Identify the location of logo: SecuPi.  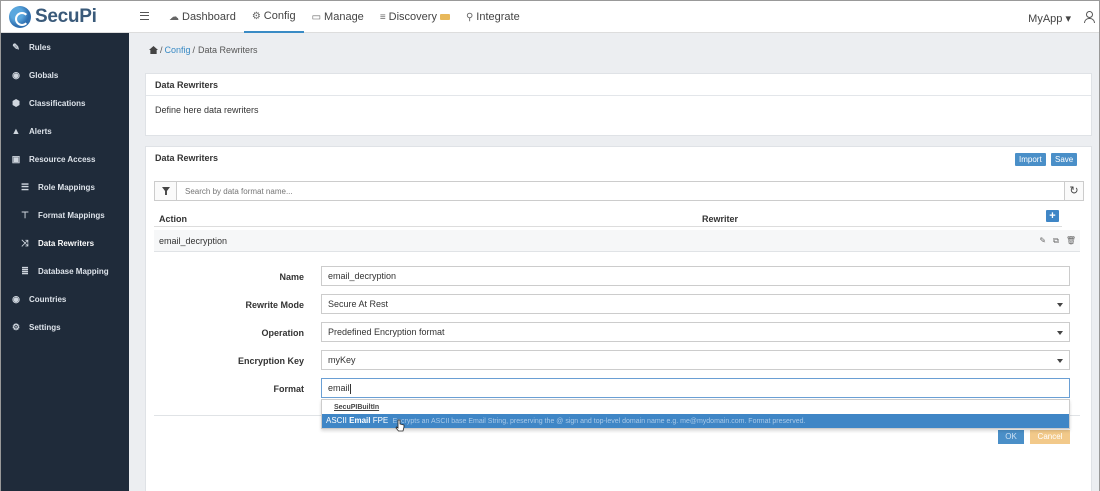
(53, 17).